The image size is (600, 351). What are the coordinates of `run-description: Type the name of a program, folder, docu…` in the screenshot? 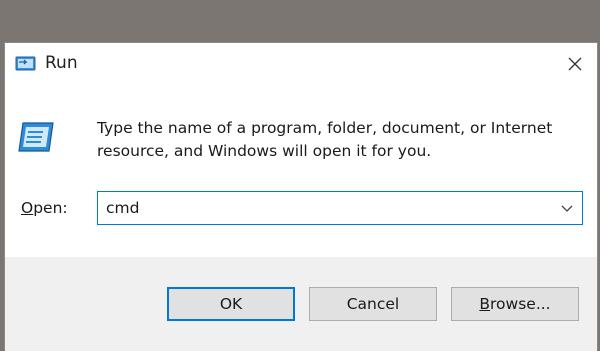 It's located at (325, 139).